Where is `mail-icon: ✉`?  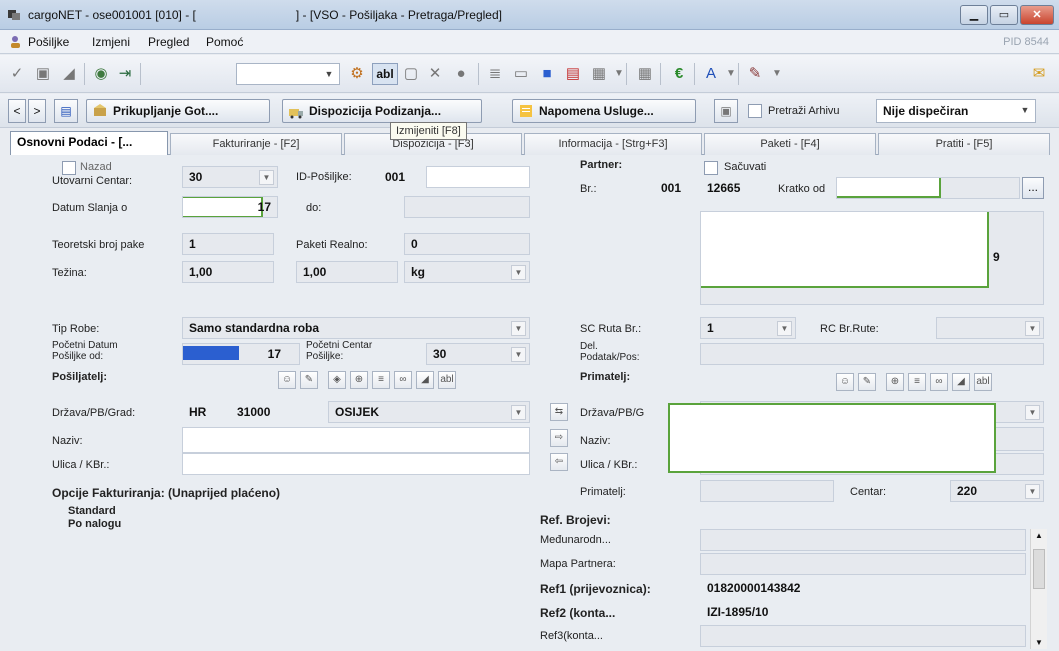
mail-icon: ✉ is located at coordinates (1039, 74).